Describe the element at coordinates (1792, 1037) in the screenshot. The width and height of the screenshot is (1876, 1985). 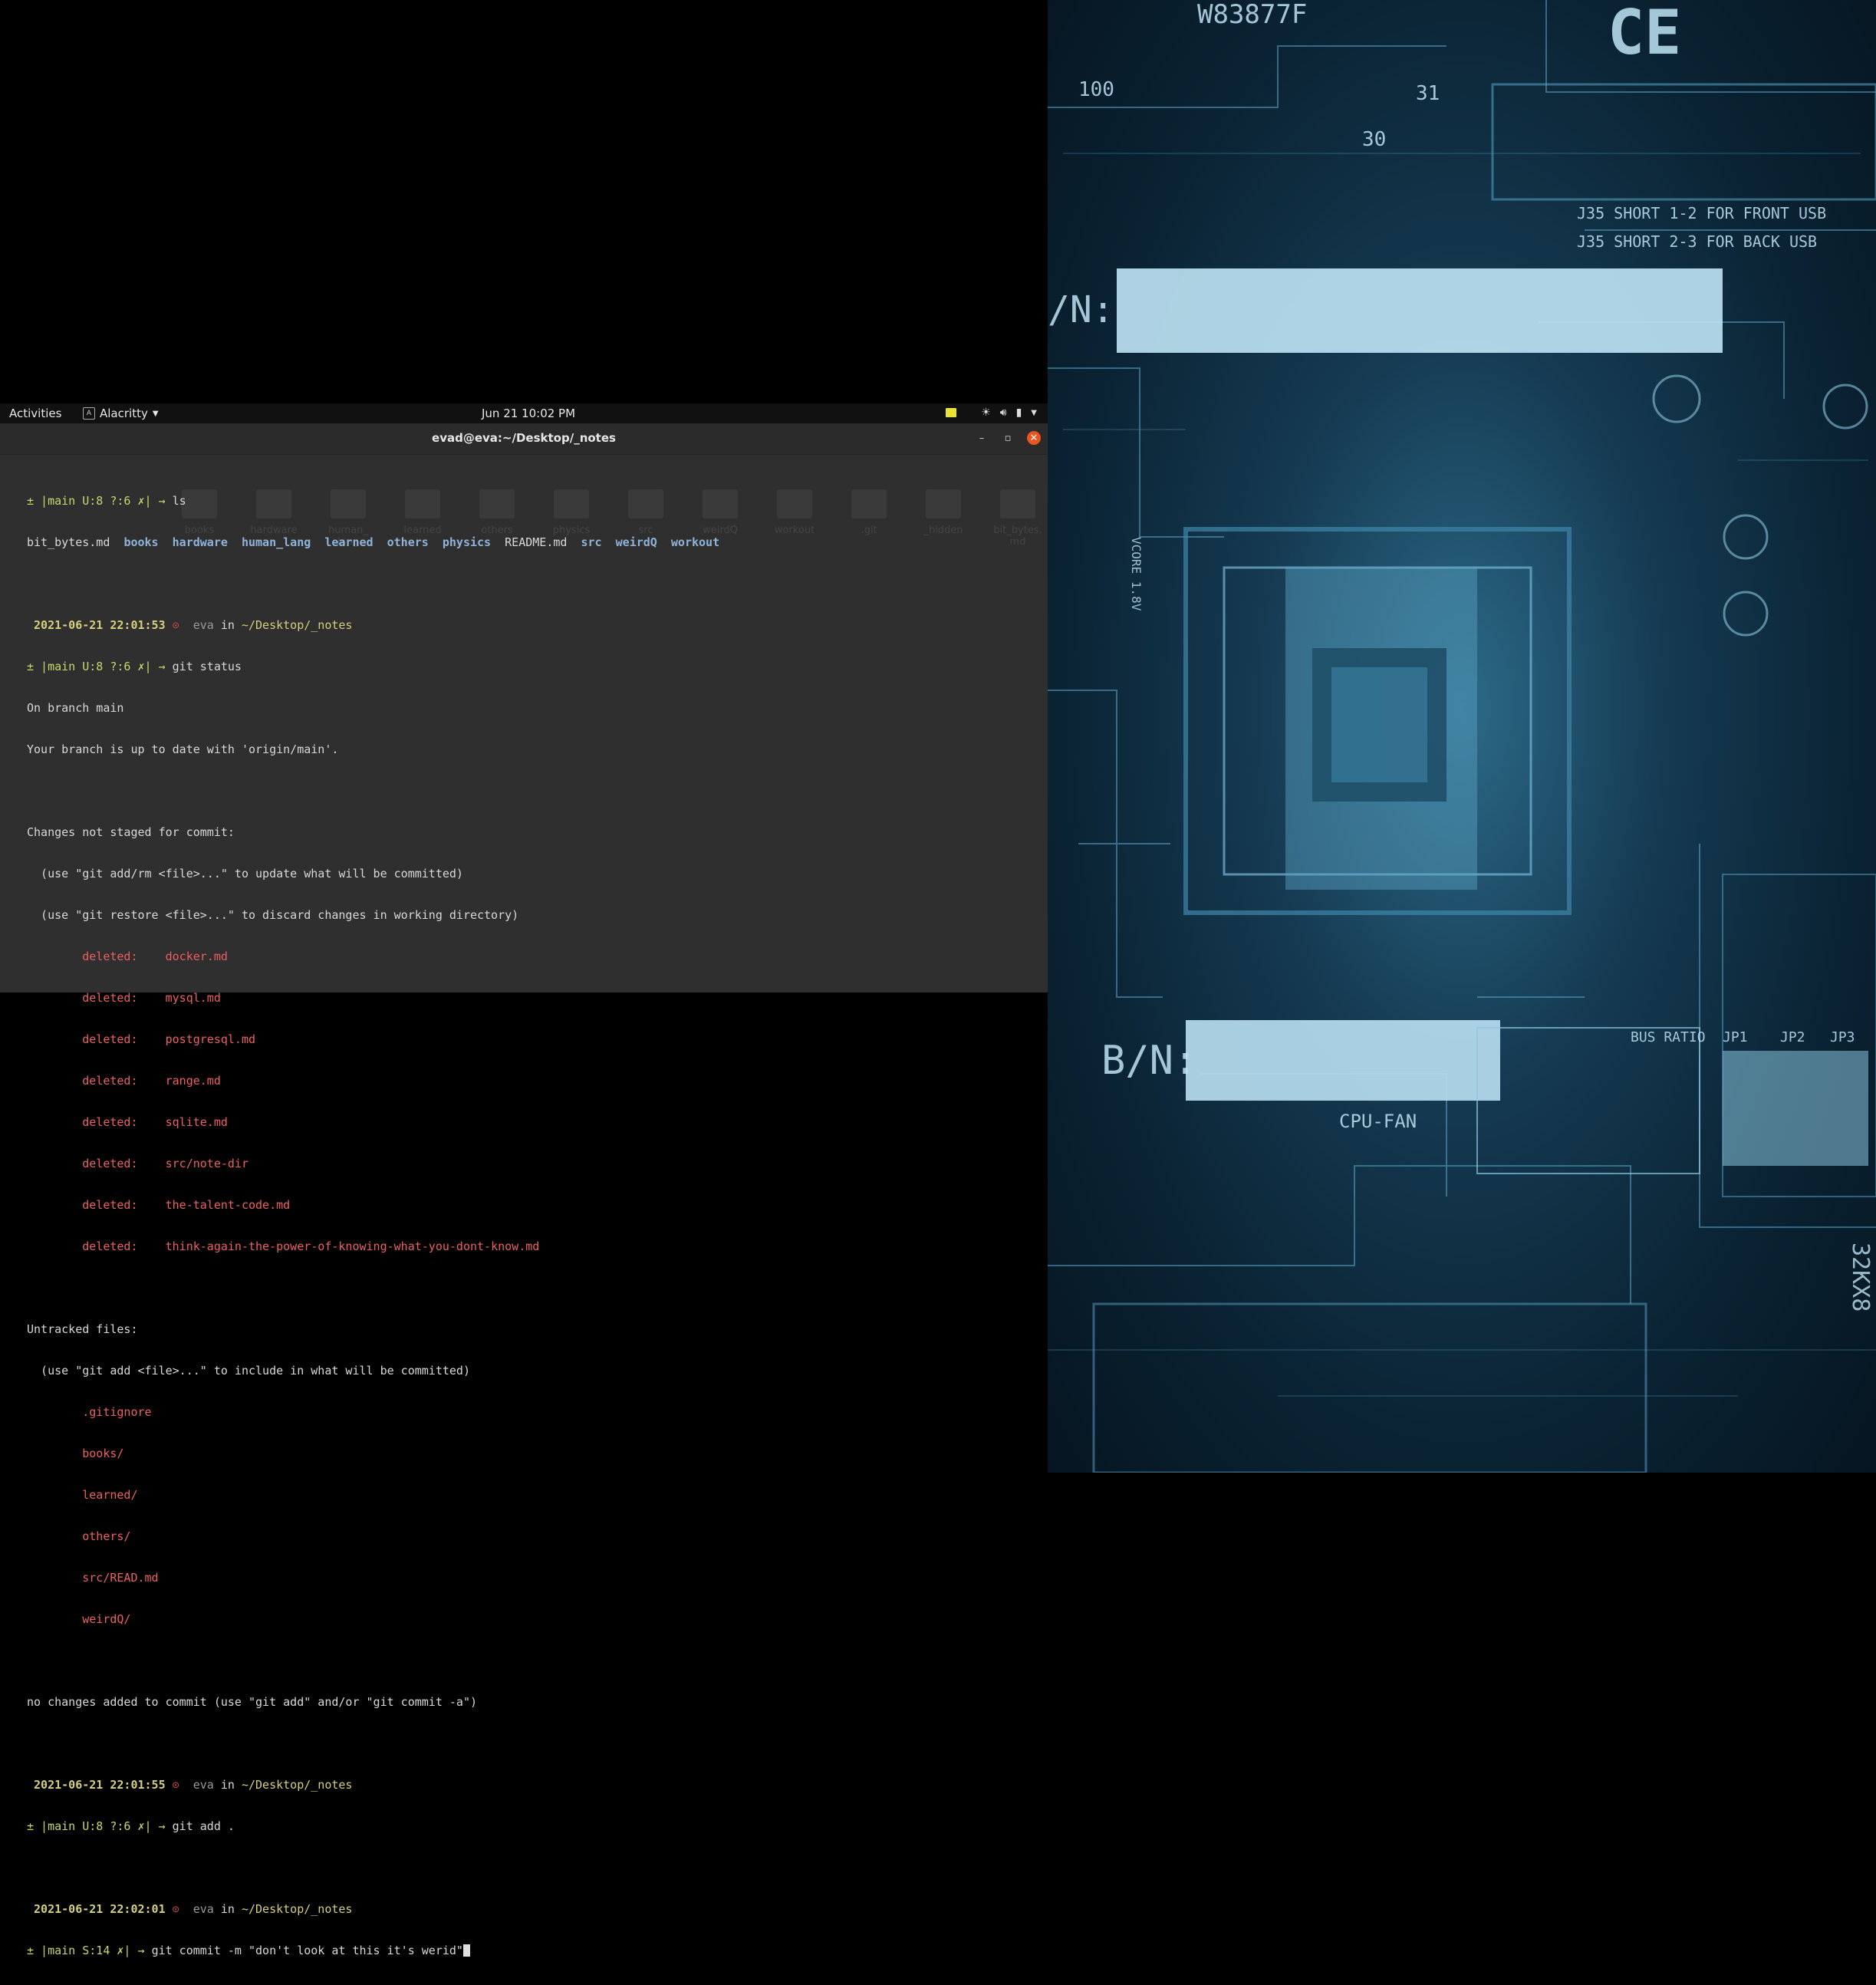
I see `svg-text: JP2` at that location.